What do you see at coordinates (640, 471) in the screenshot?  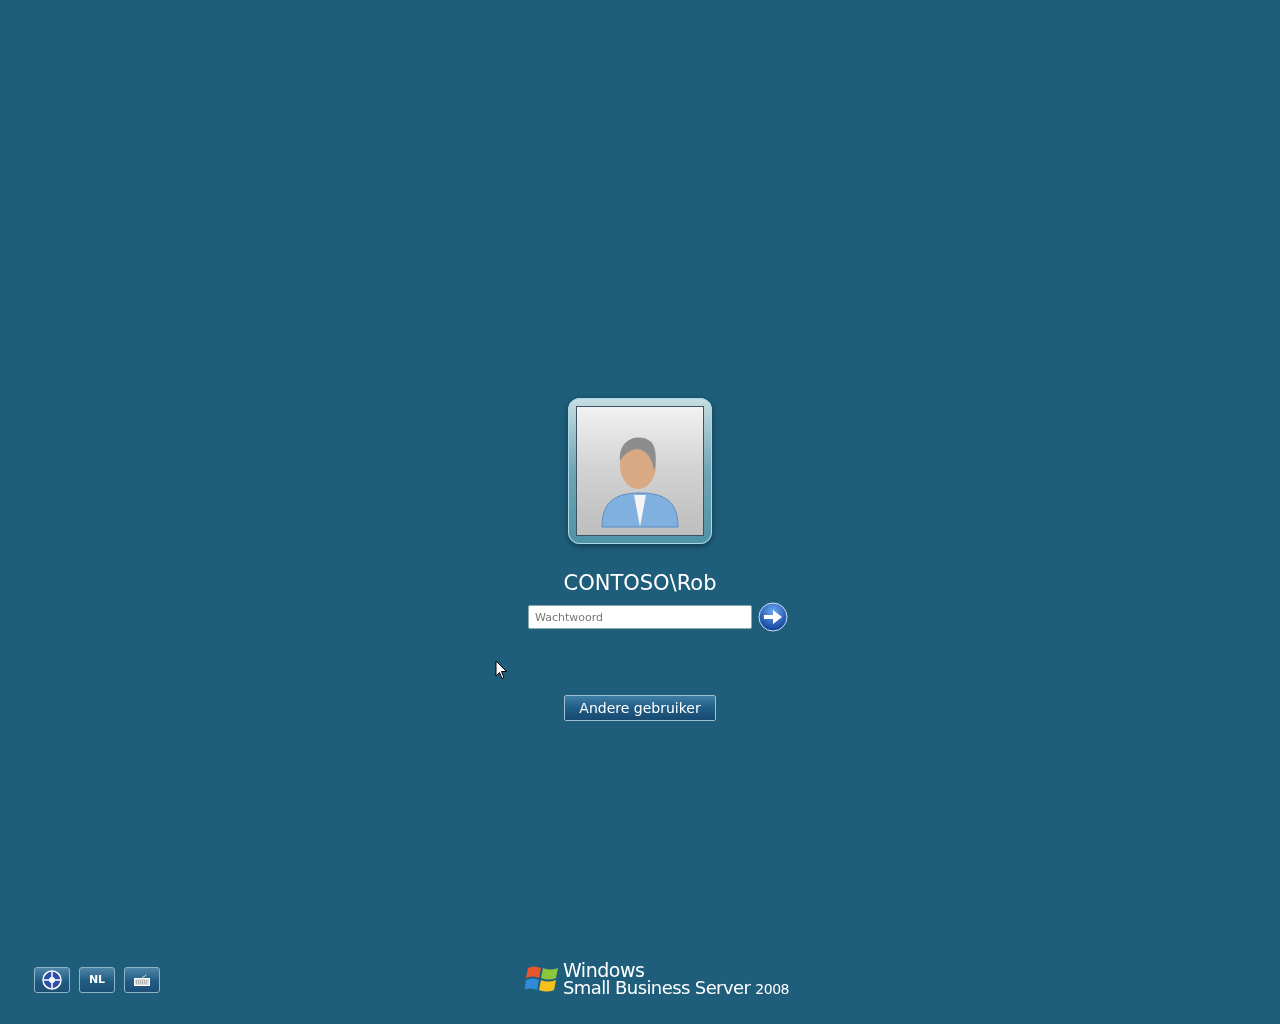 I see `user-tile` at bounding box center [640, 471].